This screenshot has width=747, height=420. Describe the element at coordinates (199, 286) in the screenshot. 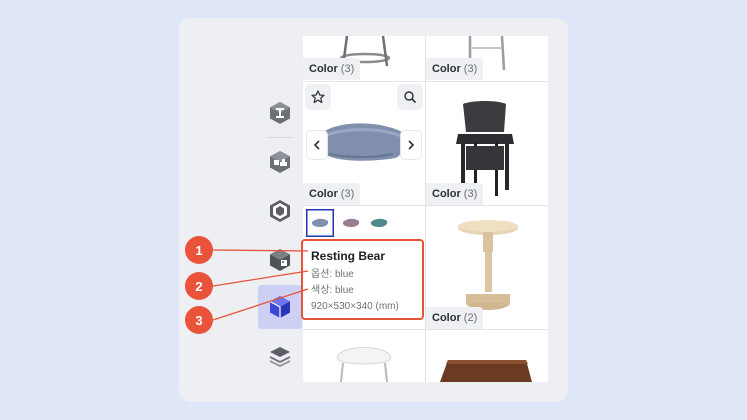

I see `callout-badge-2: 2` at that location.